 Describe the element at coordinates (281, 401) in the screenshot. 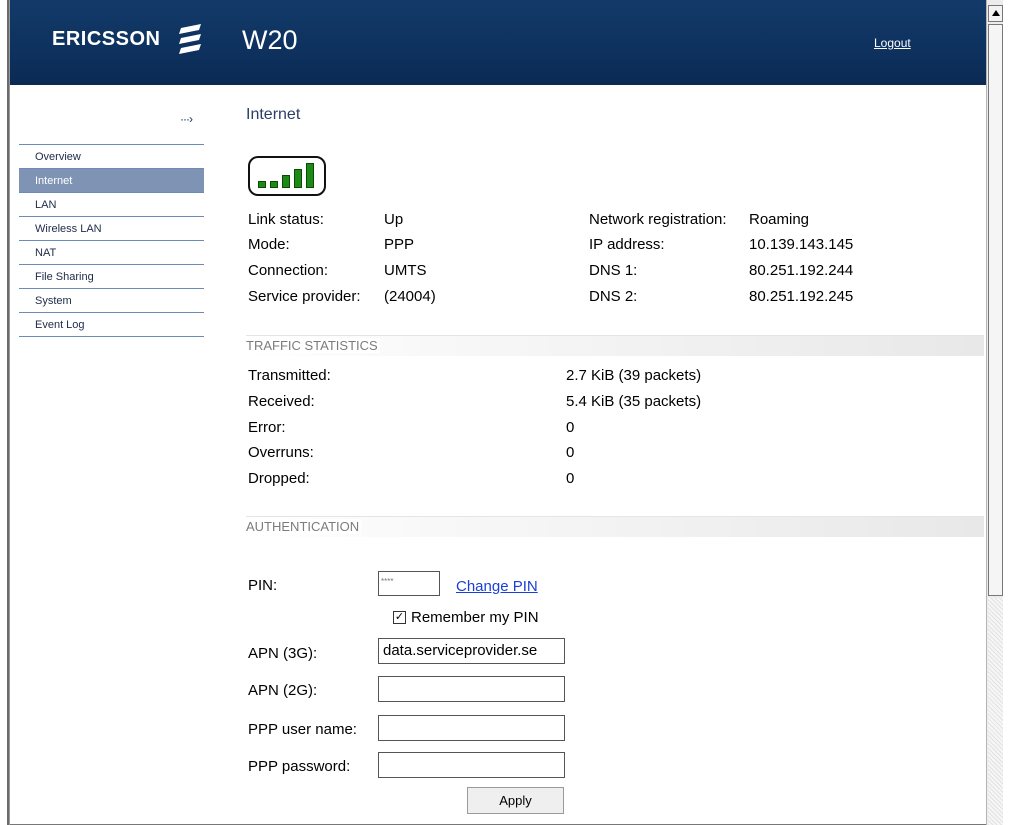

I see `received-label: Received:` at that location.